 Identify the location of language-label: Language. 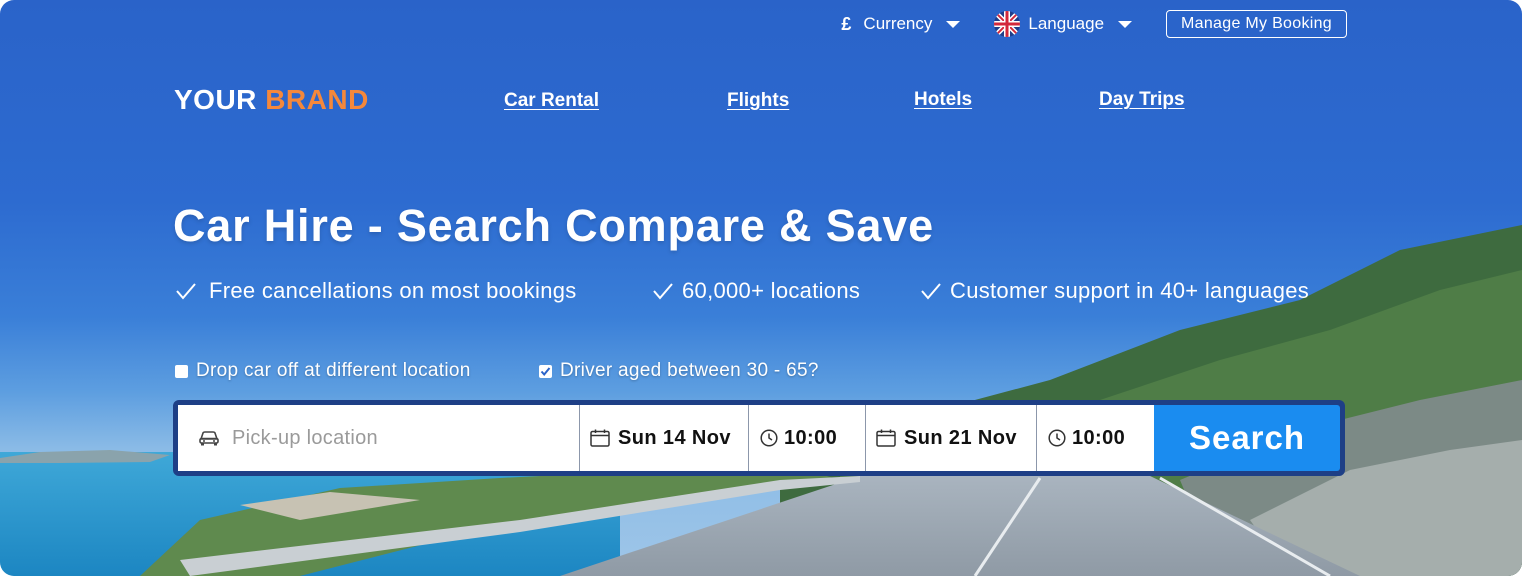
(1066, 23).